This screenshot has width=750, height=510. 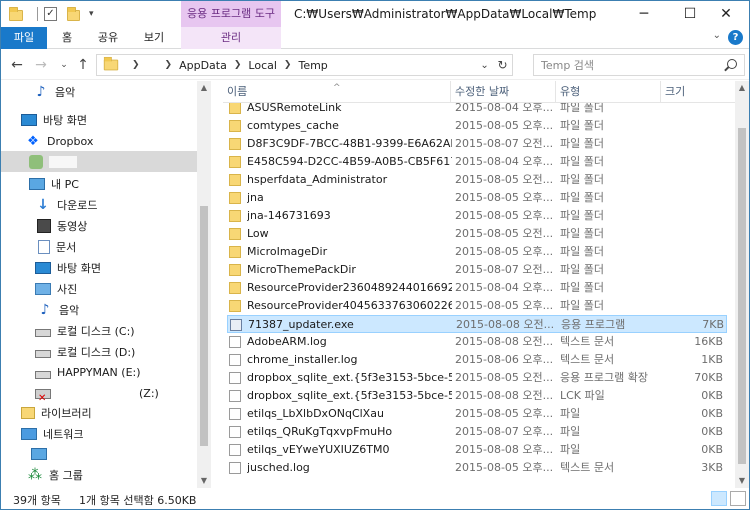 I want to click on homegroup-icon: ⁂, so click(x=35, y=474).